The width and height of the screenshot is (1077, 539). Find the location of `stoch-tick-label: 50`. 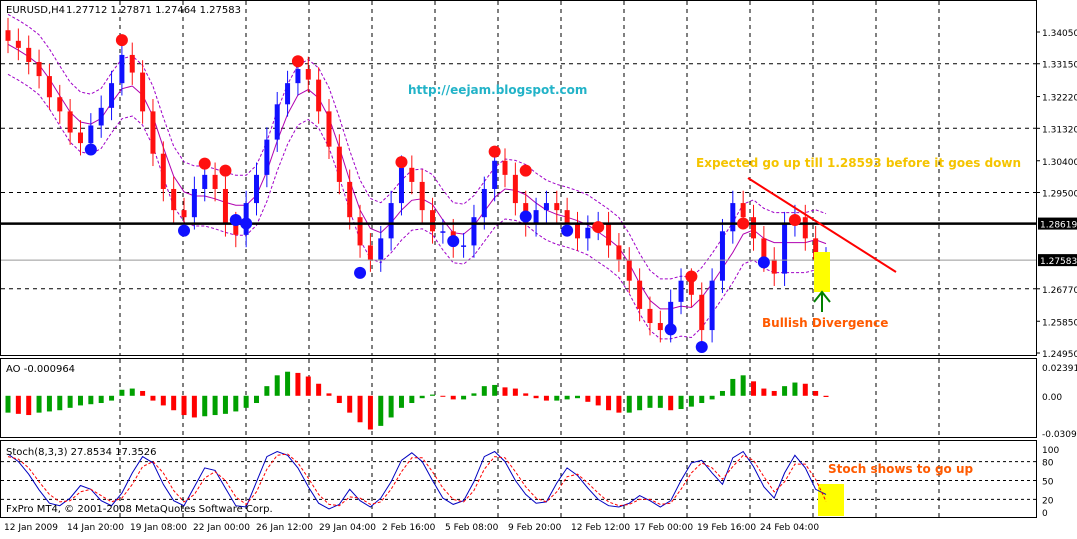

stoch-tick-label: 50 is located at coordinates (1048, 483).